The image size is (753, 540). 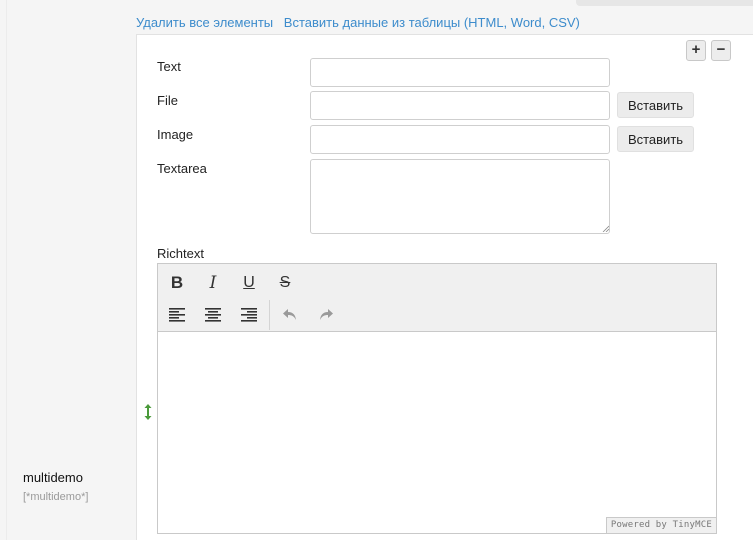 I want to click on delete-all-link: Удалить все элементы, so click(x=204, y=22).